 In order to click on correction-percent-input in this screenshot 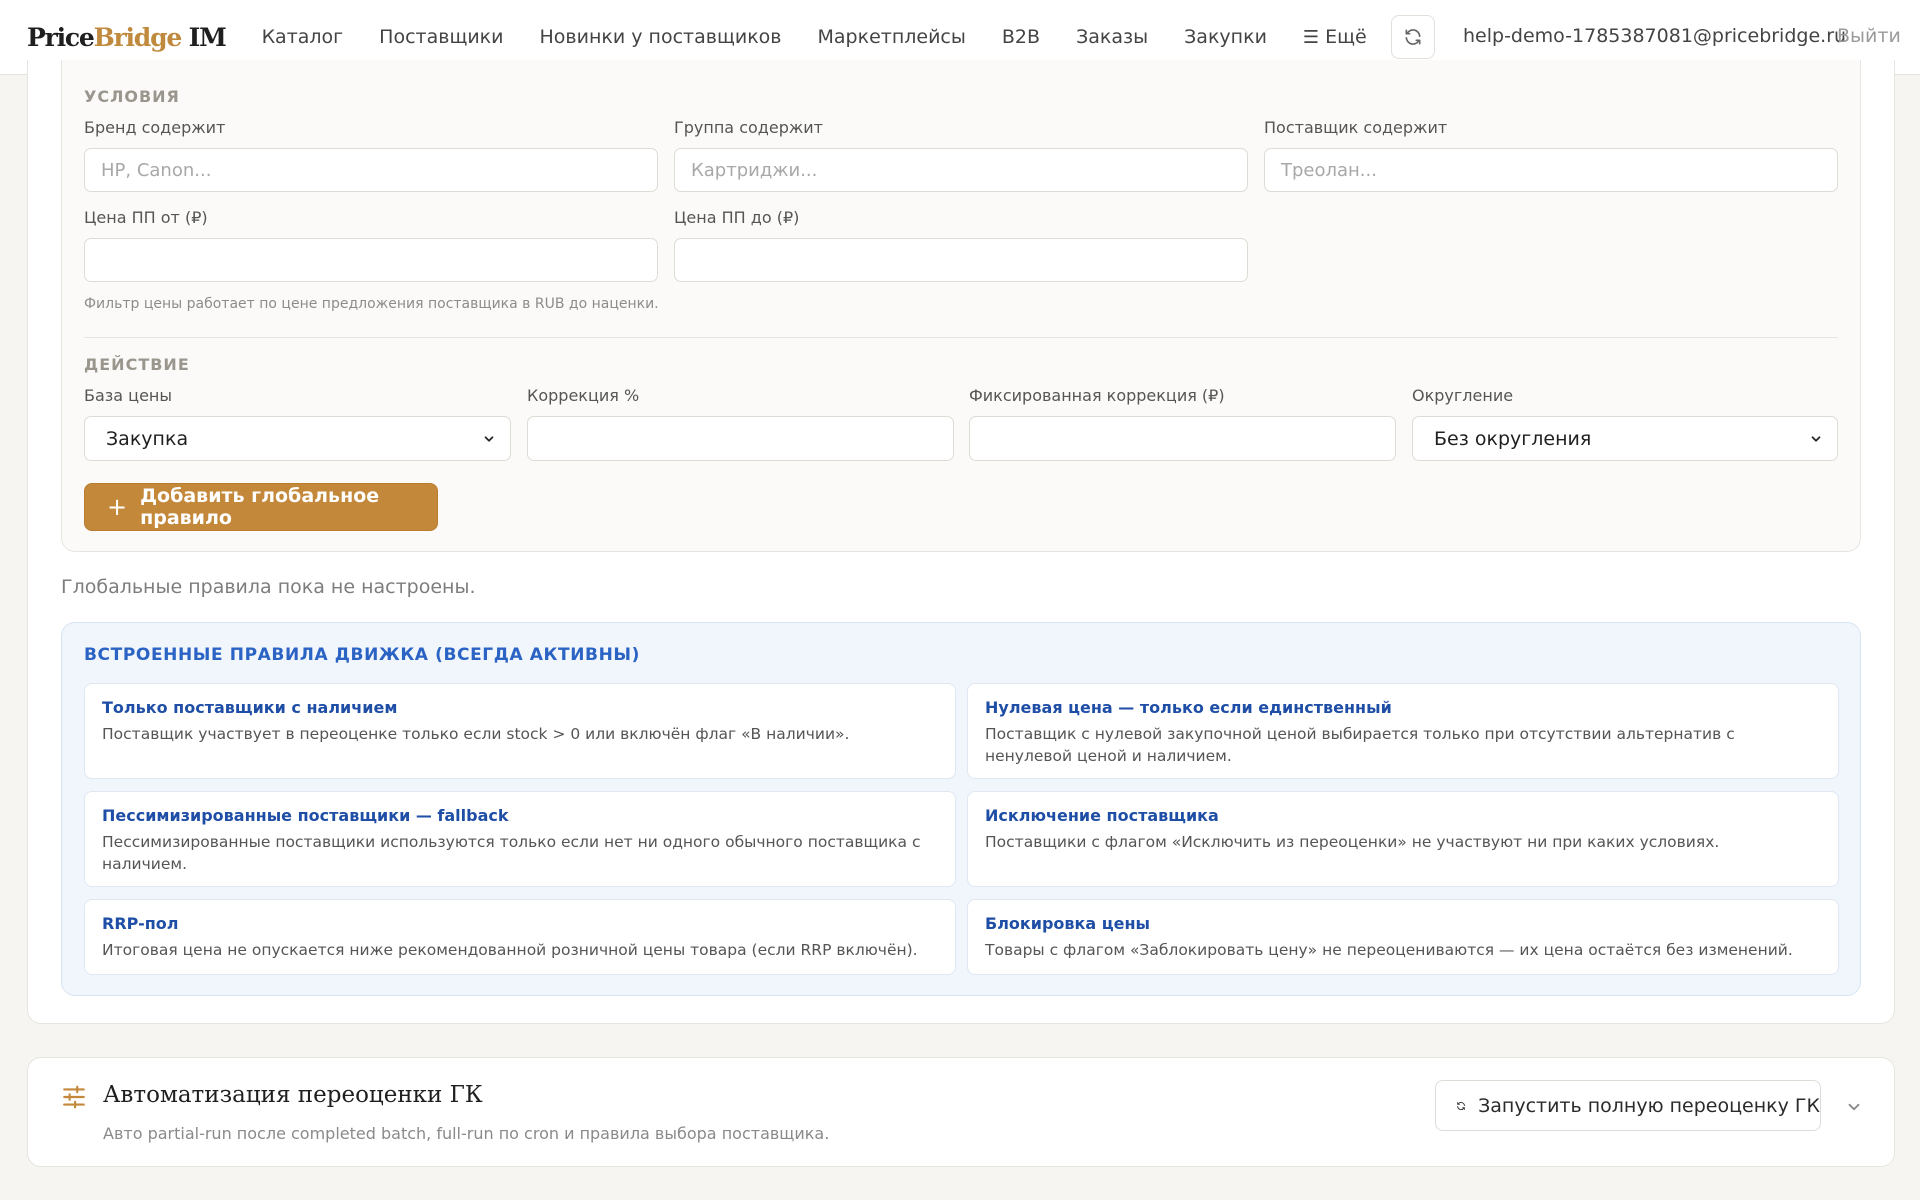, I will do `click(740, 438)`.